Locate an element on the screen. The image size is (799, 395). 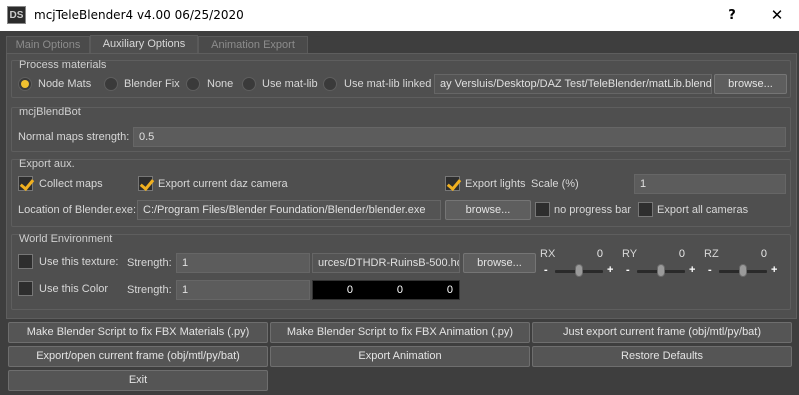
rz-label: RZ is located at coordinates (711, 254).